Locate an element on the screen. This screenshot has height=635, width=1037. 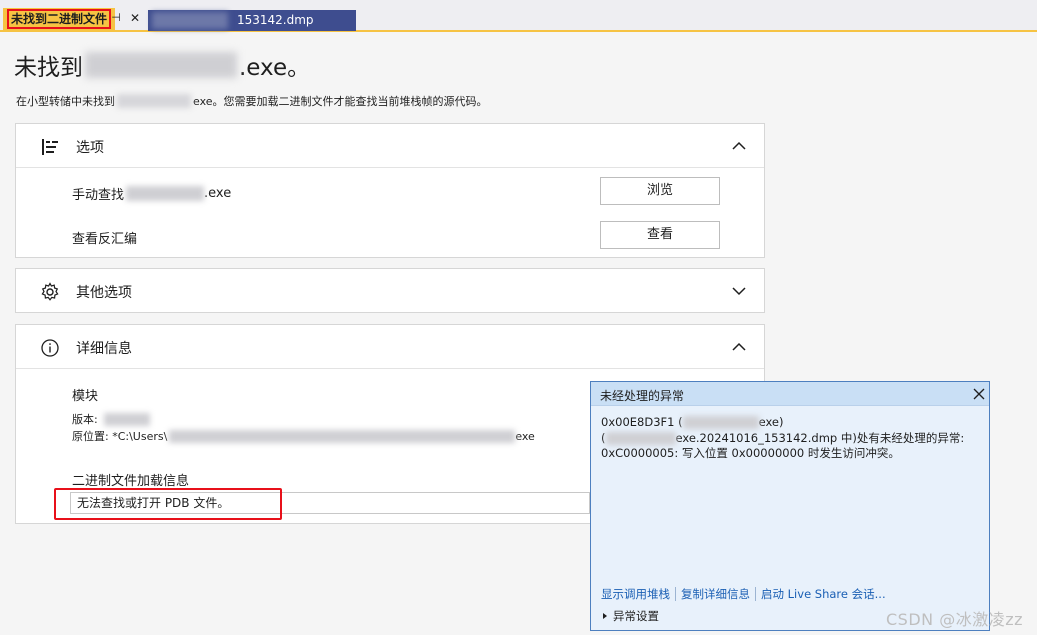
show-callstack-link: 显示调用堆栈 is located at coordinates (635, 594).